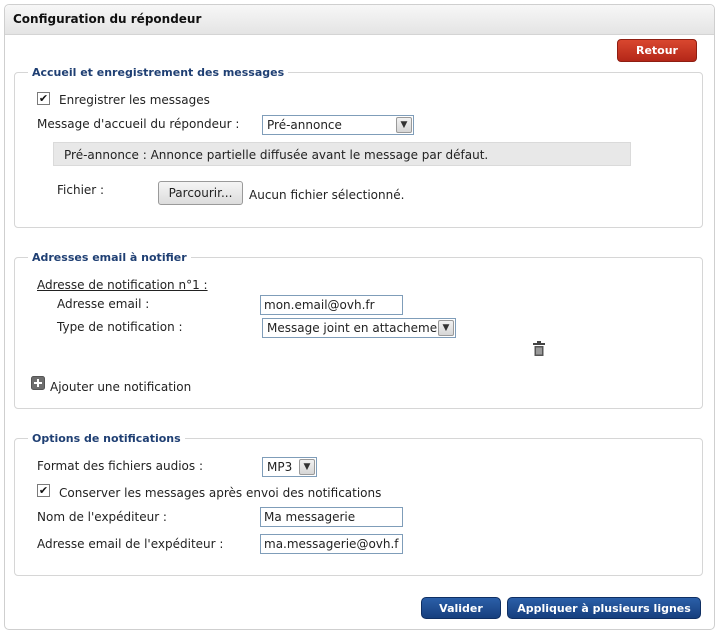 This screenshot has width=719, height=635. What do you see at coordinates (120, 387) in the screenshot?
I see `add-notification-link: Ajouter une notification` at bounding box center [120, 387].